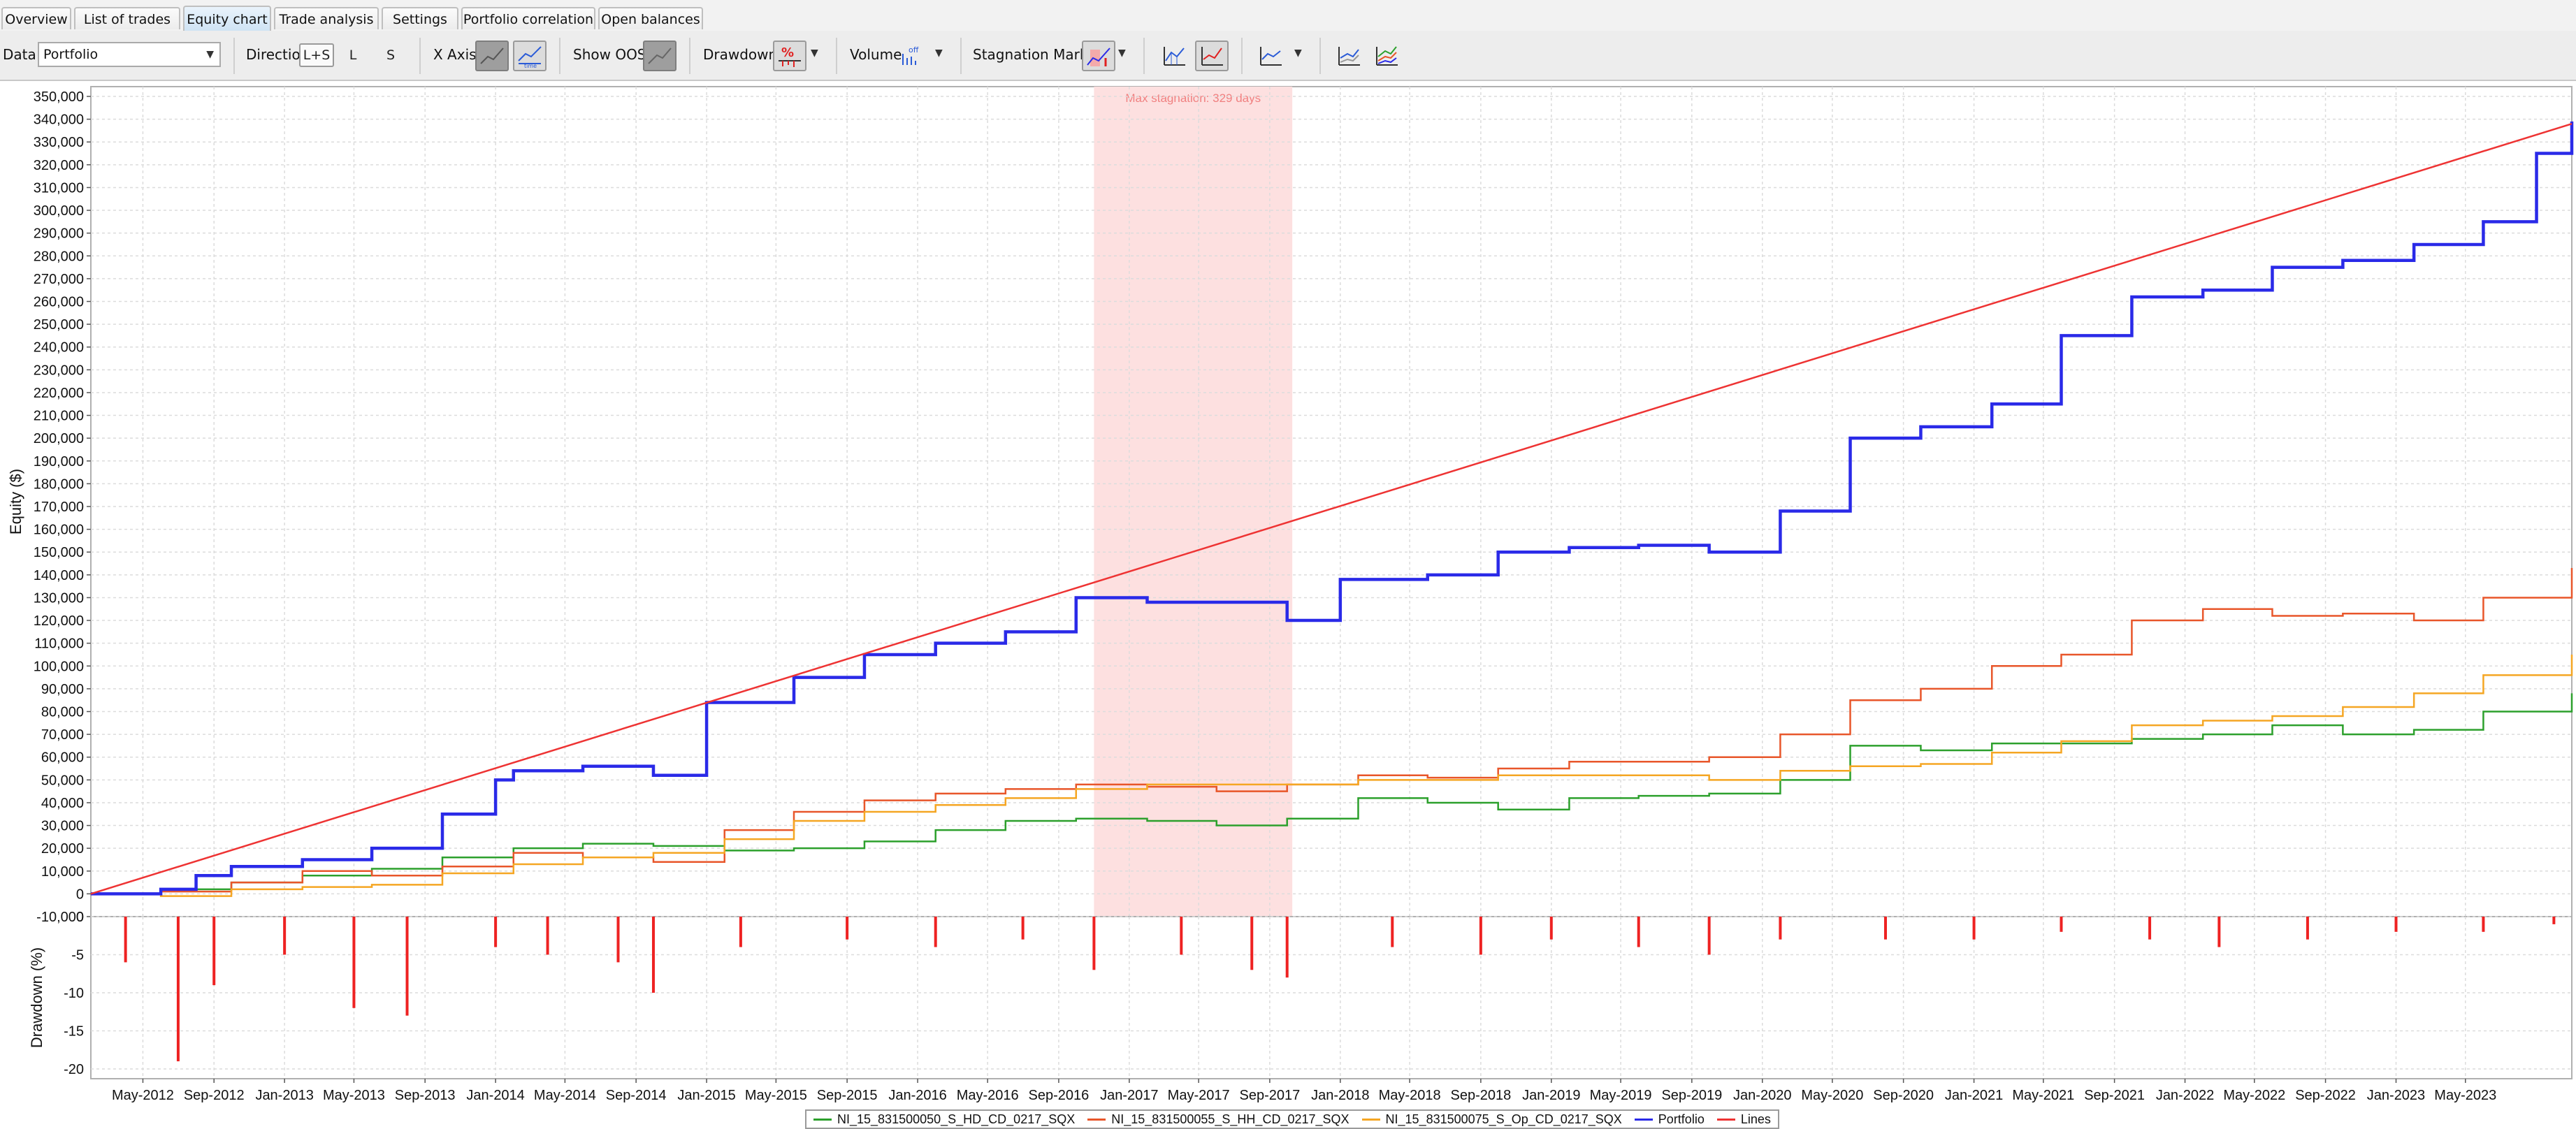 The width and height of the screenshot is (2576, 1129). Describe the element at coordinates (62, 712) in the screenshot. I see `y-tick-label: 80,000` at that location.